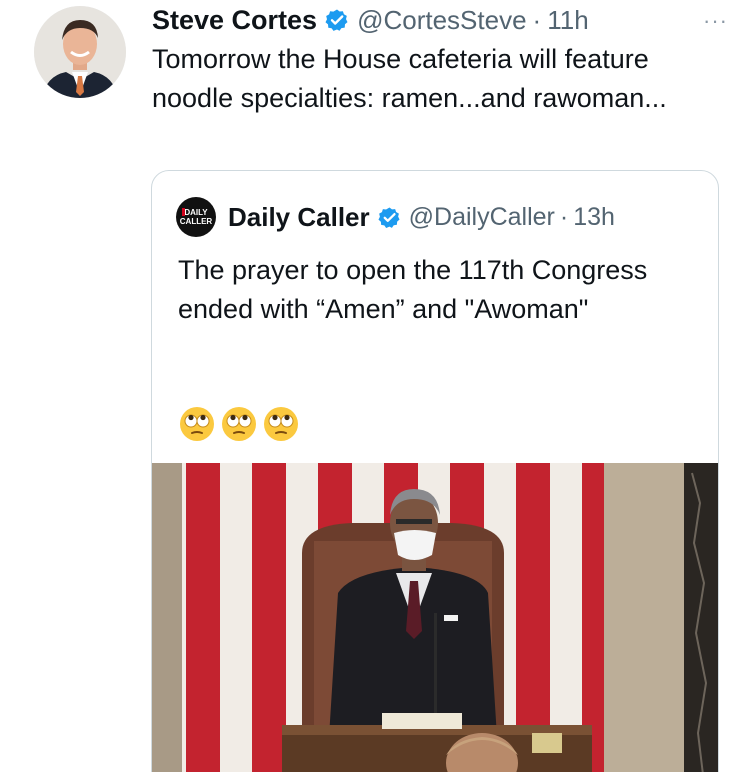 The width and height of the screenshot is (750, 772). I want to click on author-name: Steve Cortes, so click(234, 20).